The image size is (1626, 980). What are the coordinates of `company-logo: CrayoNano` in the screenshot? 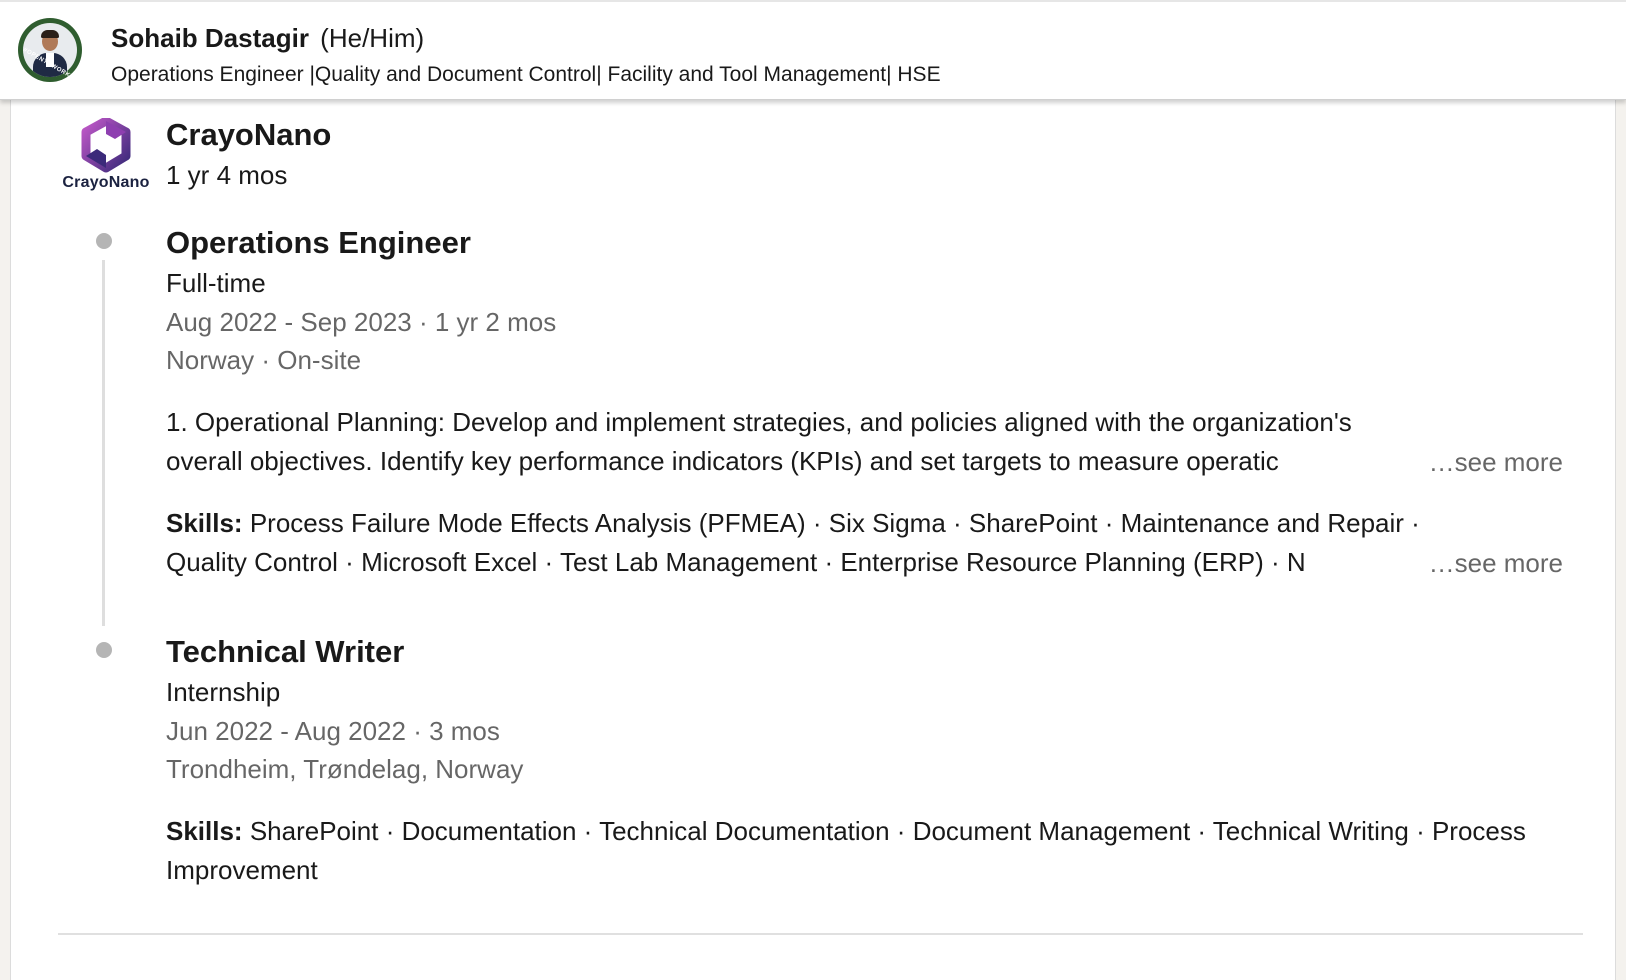 It's located at (106, 157).